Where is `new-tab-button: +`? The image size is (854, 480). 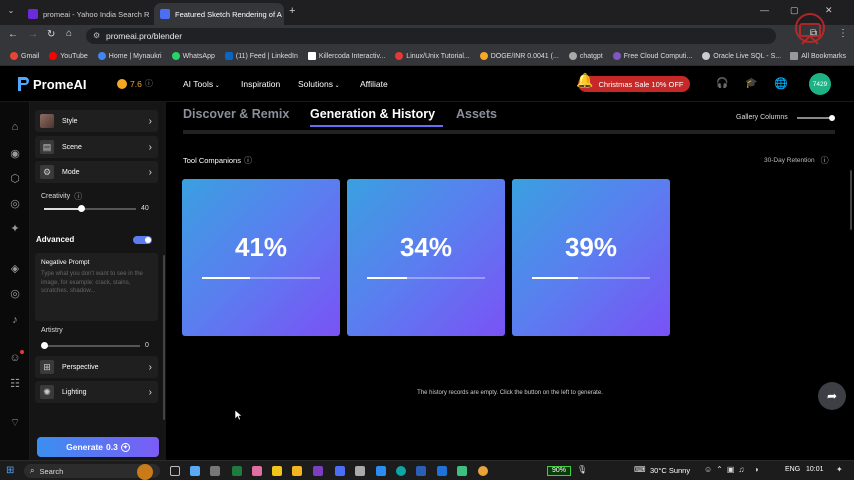 new-tab-button: + is located at coordinates (292, 11).